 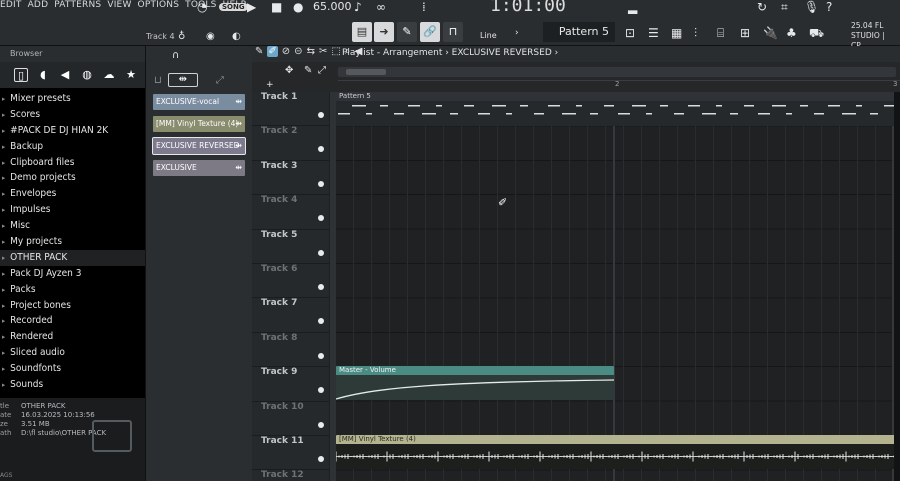 I want to click on browser-folder-item: Mixer presets, so click(x=72, y=99).